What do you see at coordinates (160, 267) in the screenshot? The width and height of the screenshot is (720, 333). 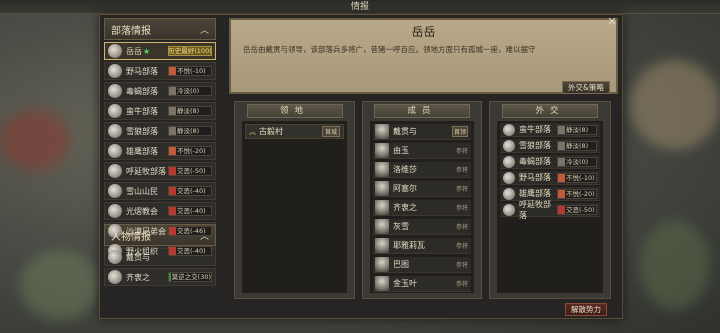 I see `people-list: 戴贯与齐衷之 莫逆之交(30)` at bounding box center [160, 267].